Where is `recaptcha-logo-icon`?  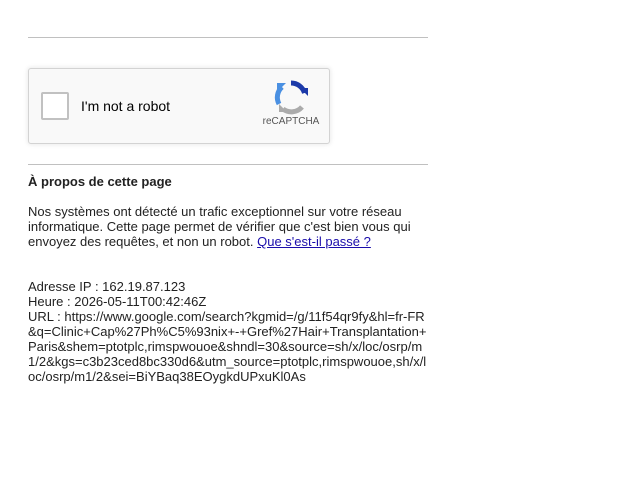
recaptcha-logo-icon is located at coordinates (291, 97).